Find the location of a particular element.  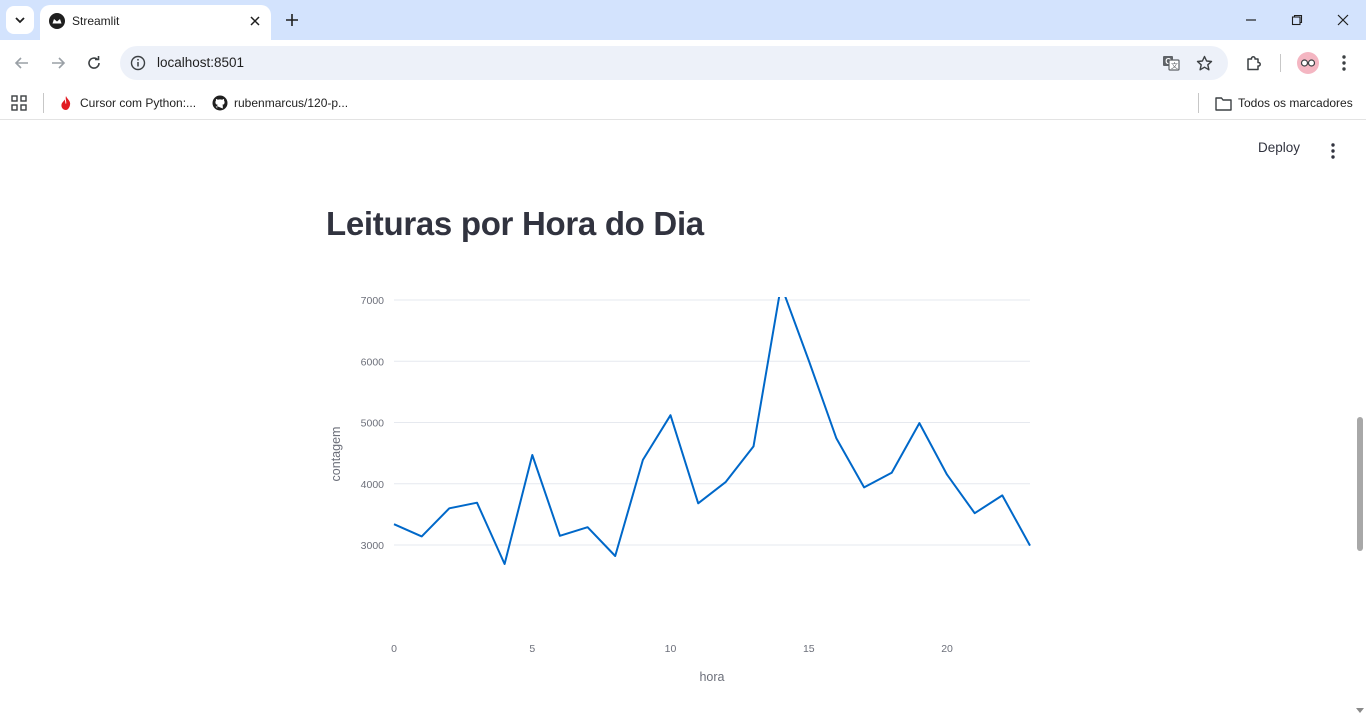

app-menu-button is located at coordinates (1333, 151).